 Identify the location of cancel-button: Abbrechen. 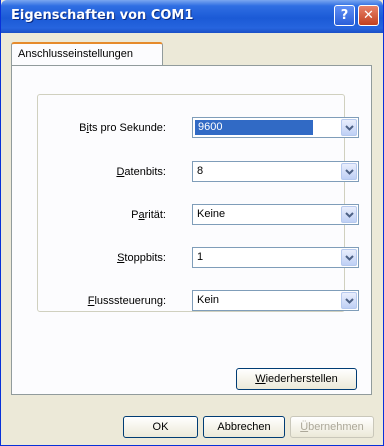
(244, 427).